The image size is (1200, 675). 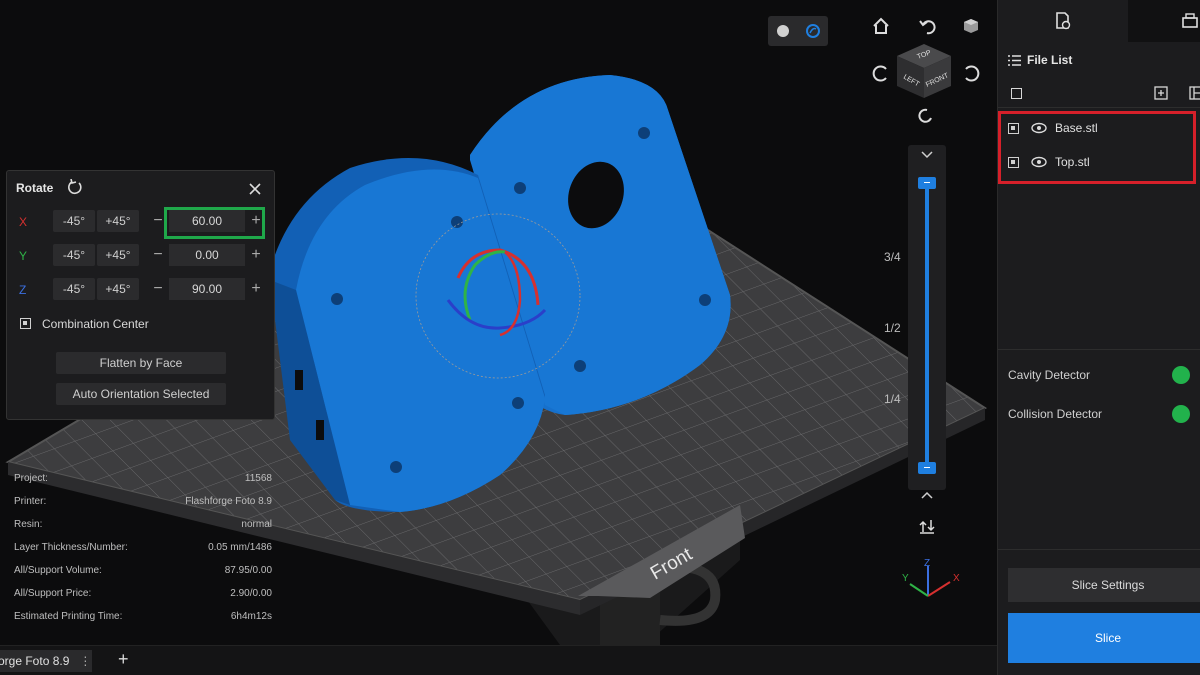 I want to click on home-icon, so click(x=881, y=25).